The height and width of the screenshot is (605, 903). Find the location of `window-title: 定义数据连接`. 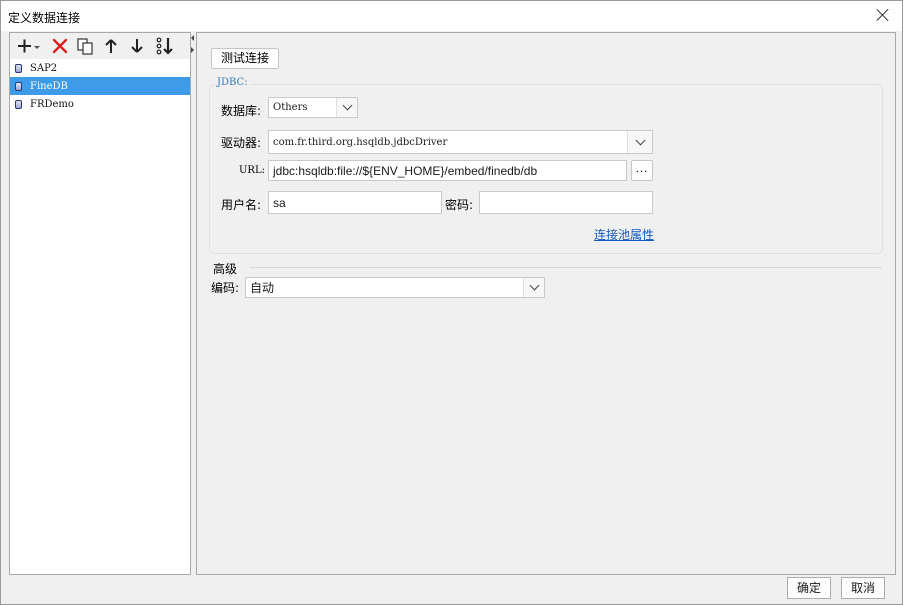

window-title: 定义数据连接 is located at coordinates (44, 18).